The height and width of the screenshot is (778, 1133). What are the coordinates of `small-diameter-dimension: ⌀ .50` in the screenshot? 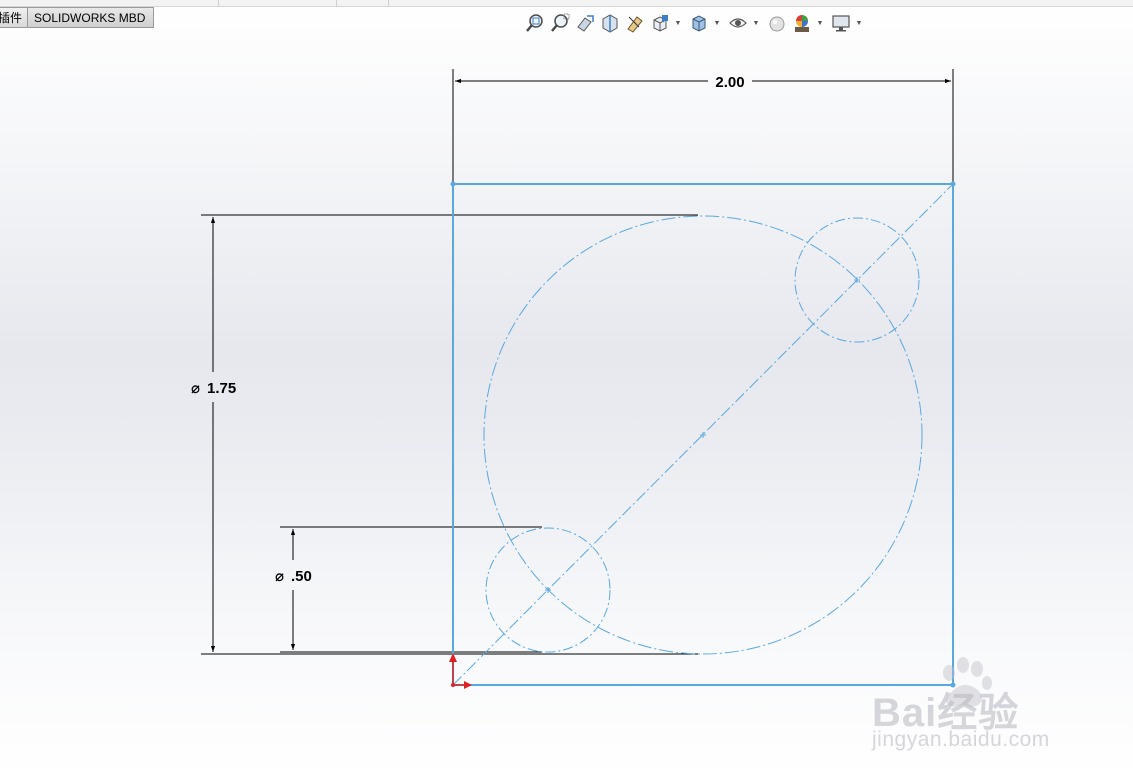 It's located at (408, 589).